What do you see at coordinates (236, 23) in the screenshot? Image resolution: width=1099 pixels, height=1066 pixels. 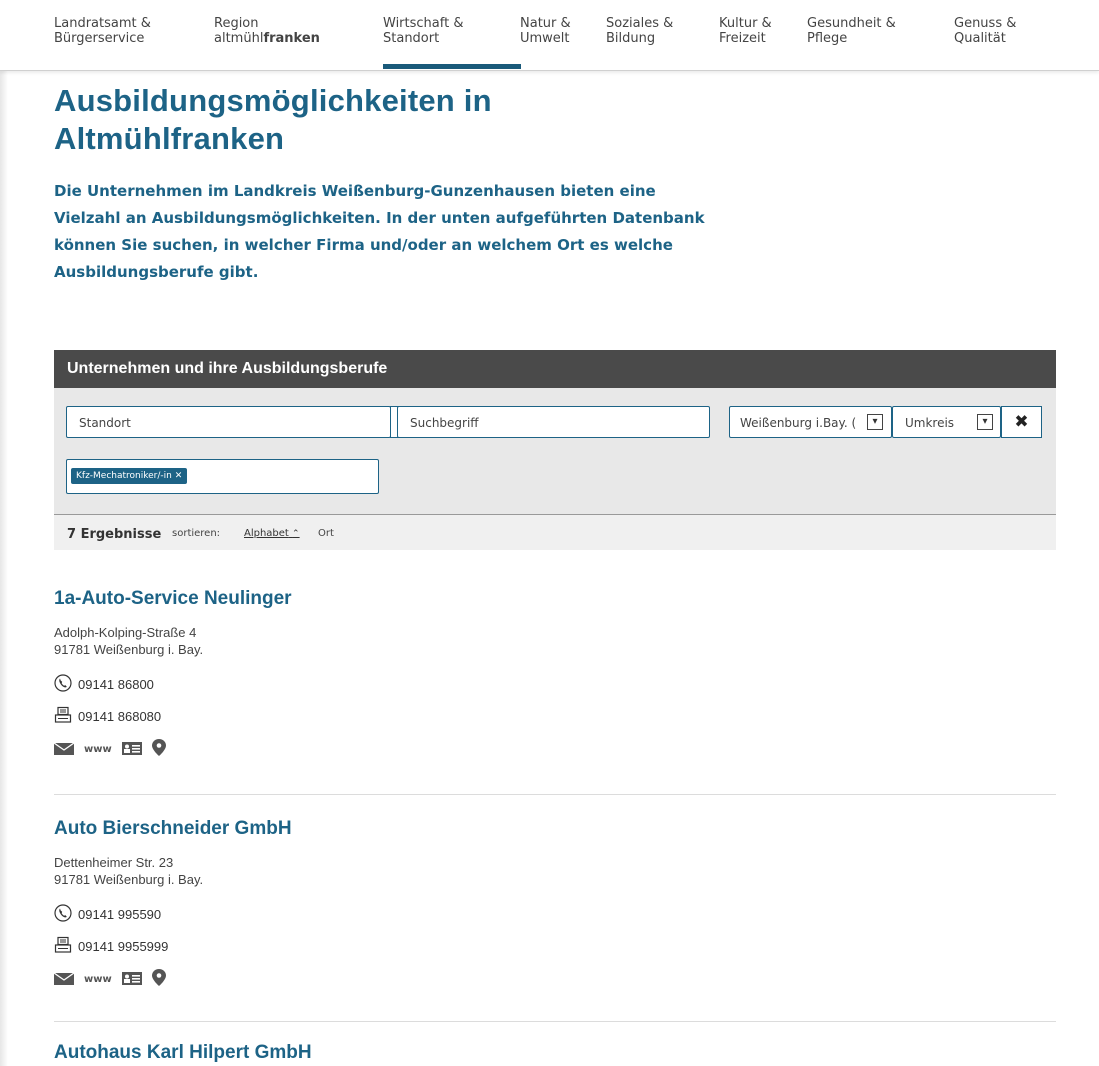 I see `nav-label: Region` at bounding box center [236, 23].